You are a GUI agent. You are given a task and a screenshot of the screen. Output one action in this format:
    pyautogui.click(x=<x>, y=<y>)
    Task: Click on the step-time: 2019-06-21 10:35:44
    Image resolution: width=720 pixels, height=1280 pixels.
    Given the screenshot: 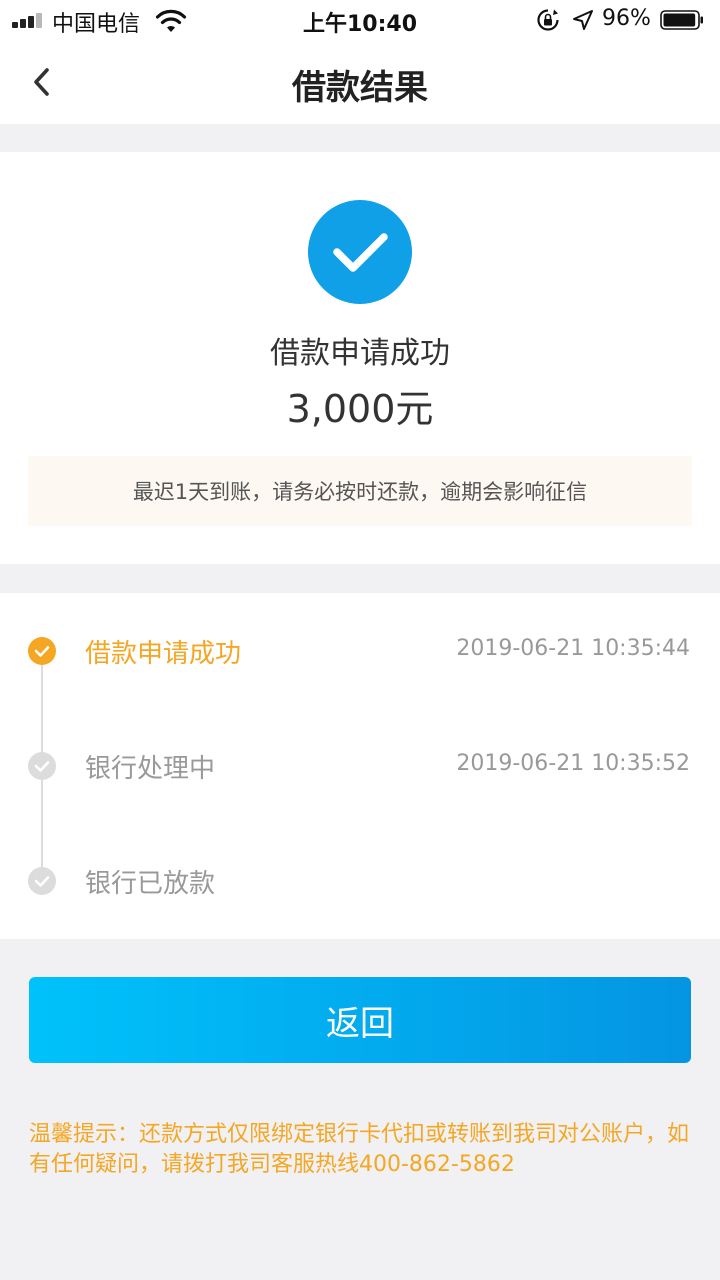 What is the action you would take?
    pyautogui.click(x=573, y=648)
    